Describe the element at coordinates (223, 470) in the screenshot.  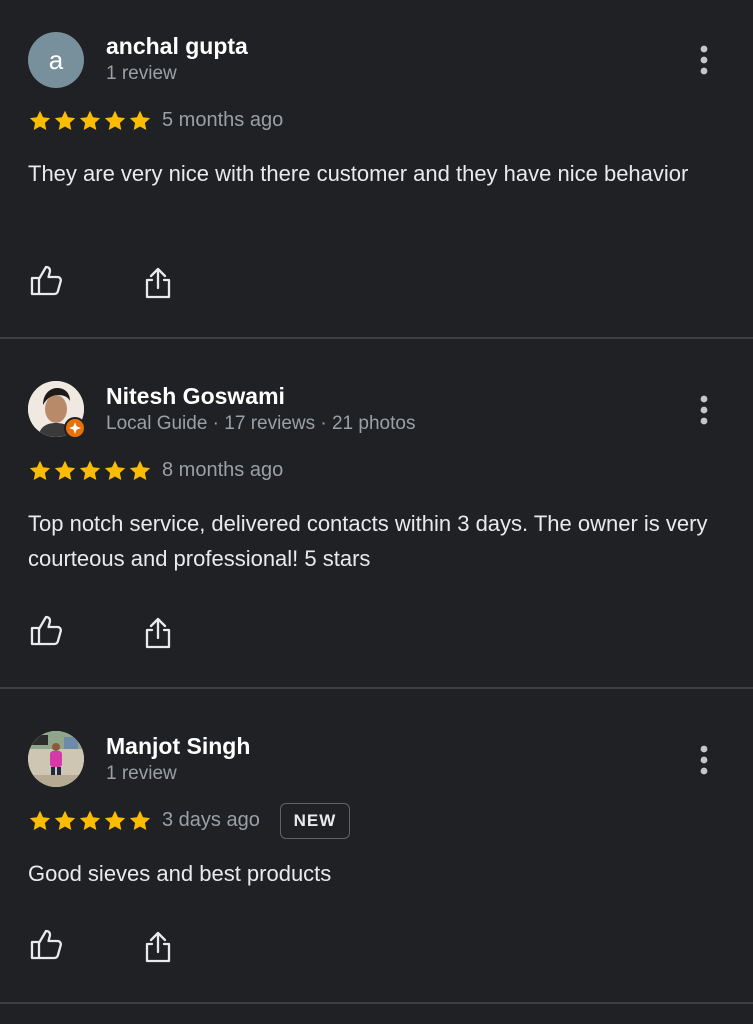
I see `review-time: 8 months ago` at that location.